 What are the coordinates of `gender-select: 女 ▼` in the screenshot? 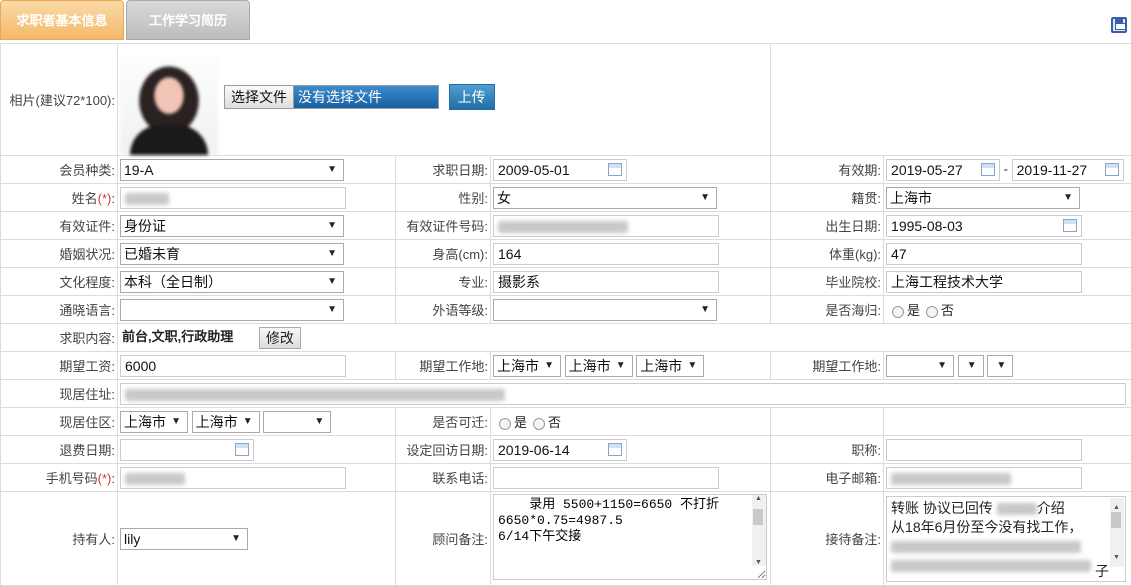 It's located at (605, 197).